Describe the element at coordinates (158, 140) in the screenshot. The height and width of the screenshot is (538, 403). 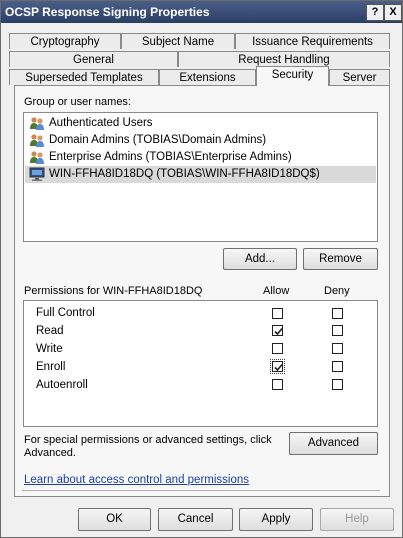
I see `user-name: Domain Admins (TOBIAS\Domain Admins)` at that location.